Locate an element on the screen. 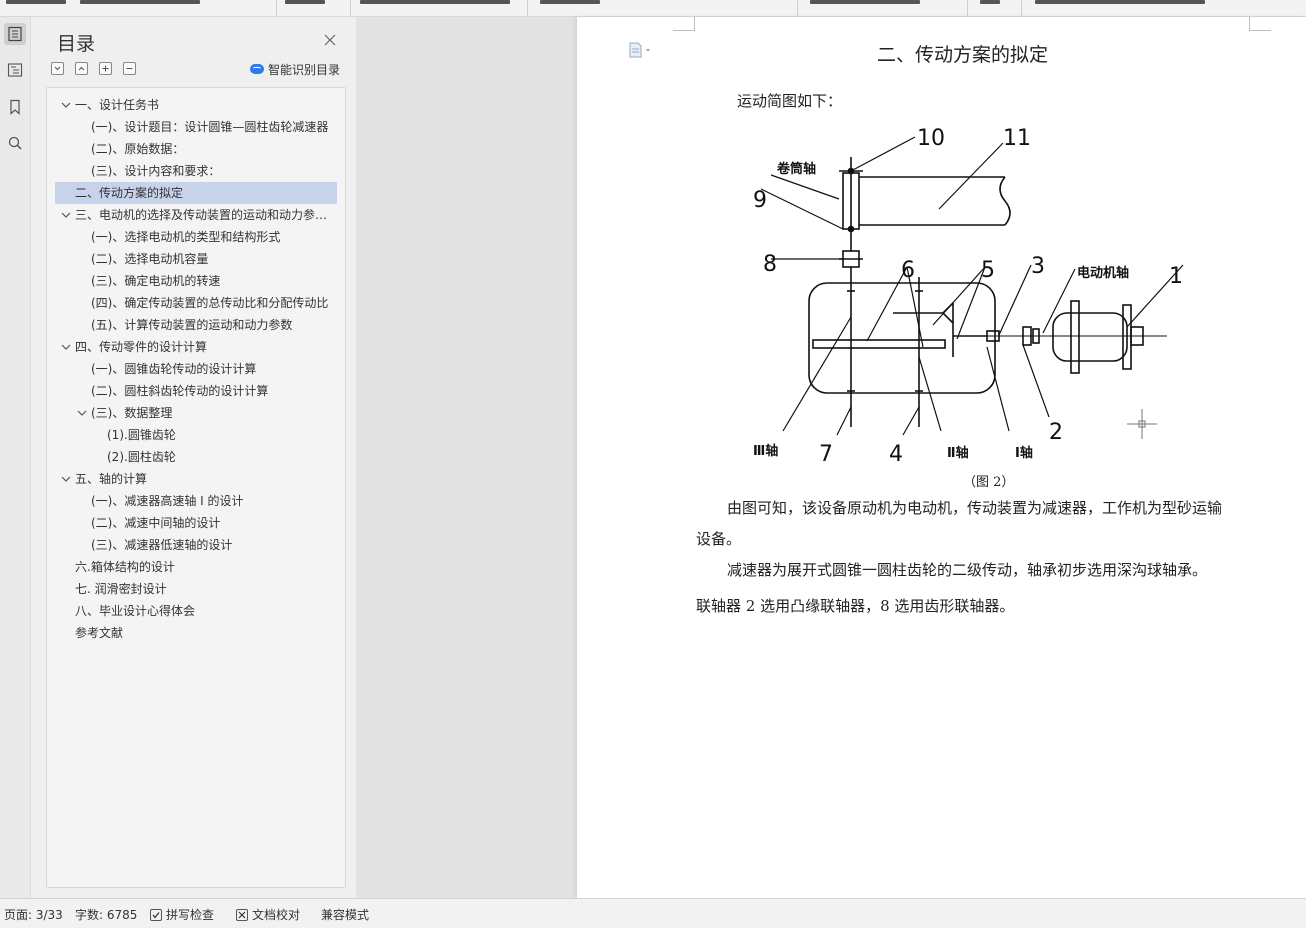 The width and height of the screenshot is (1306, 928). toc-item: (二)、原始数据： is located at coordinates (196, 149).